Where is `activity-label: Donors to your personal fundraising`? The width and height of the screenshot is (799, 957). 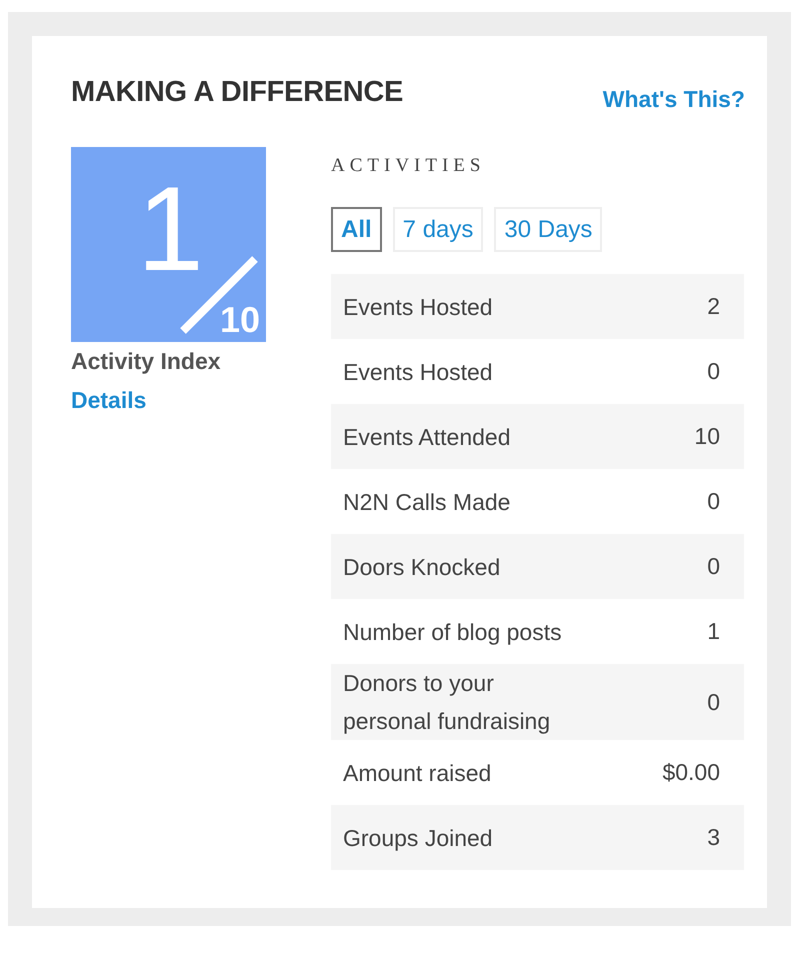 activity-label: Donors to your personal fundraising is located at coordinates (447, 702).